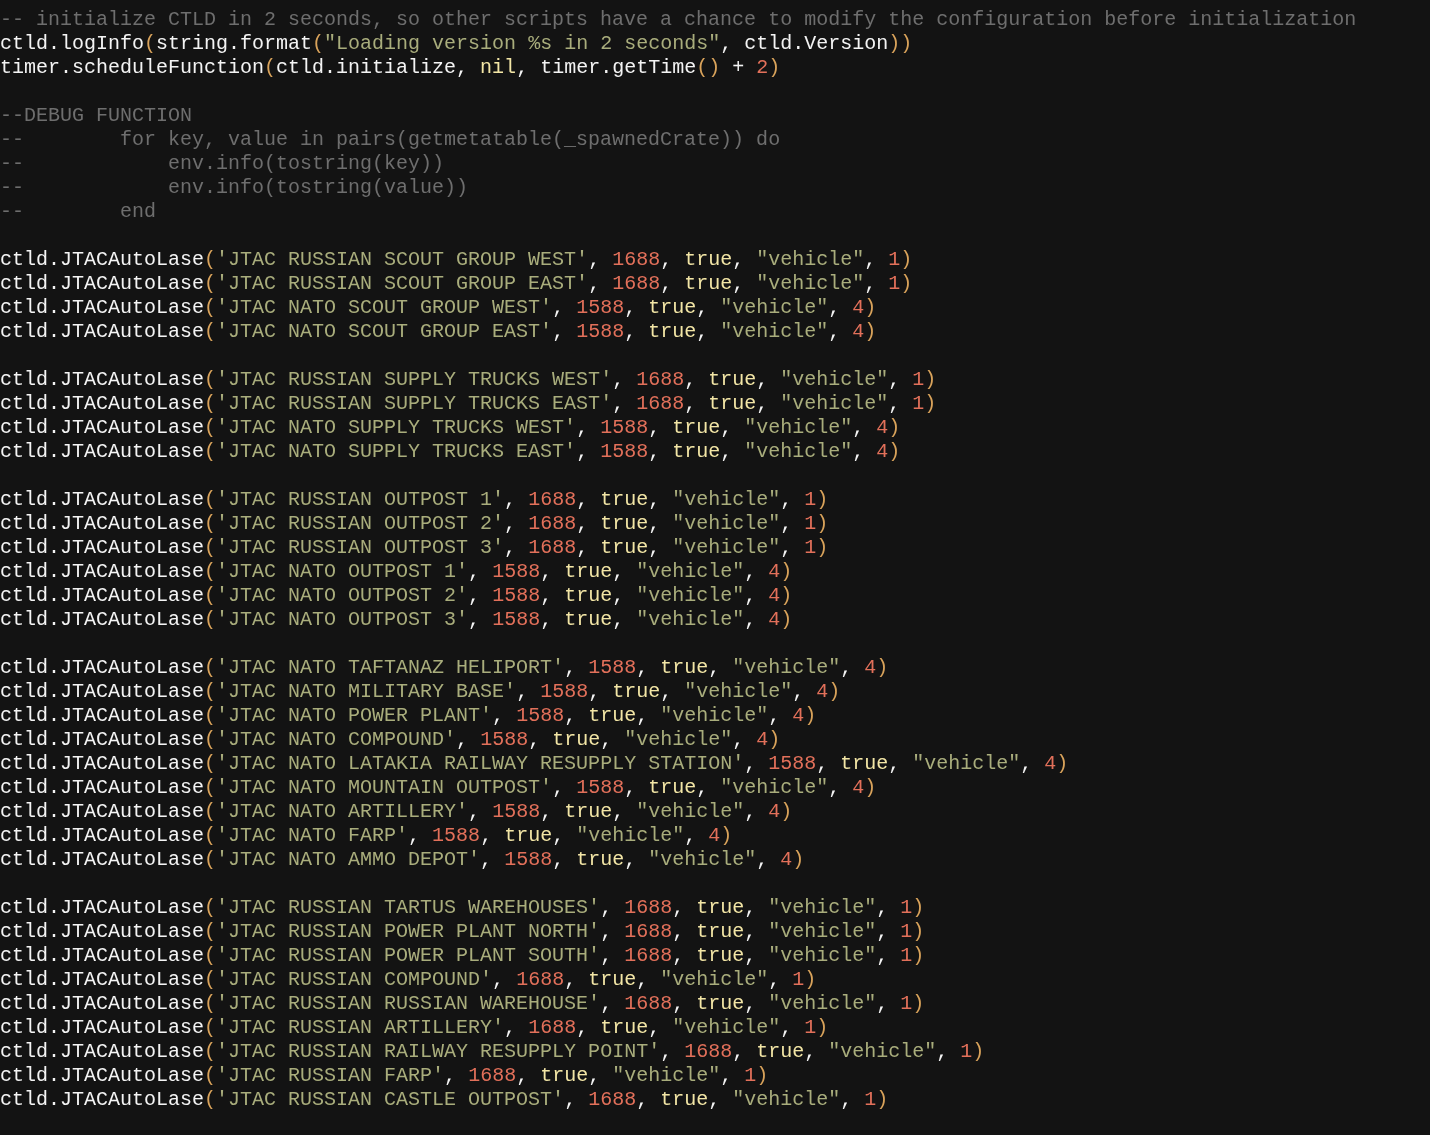  I want to click on code-line: ctld.JTACAutoLase('JTAC RUSSIAN TARTUS WAREHOUSES', 1688, true, "vehicle", 1), so click(462, 908).